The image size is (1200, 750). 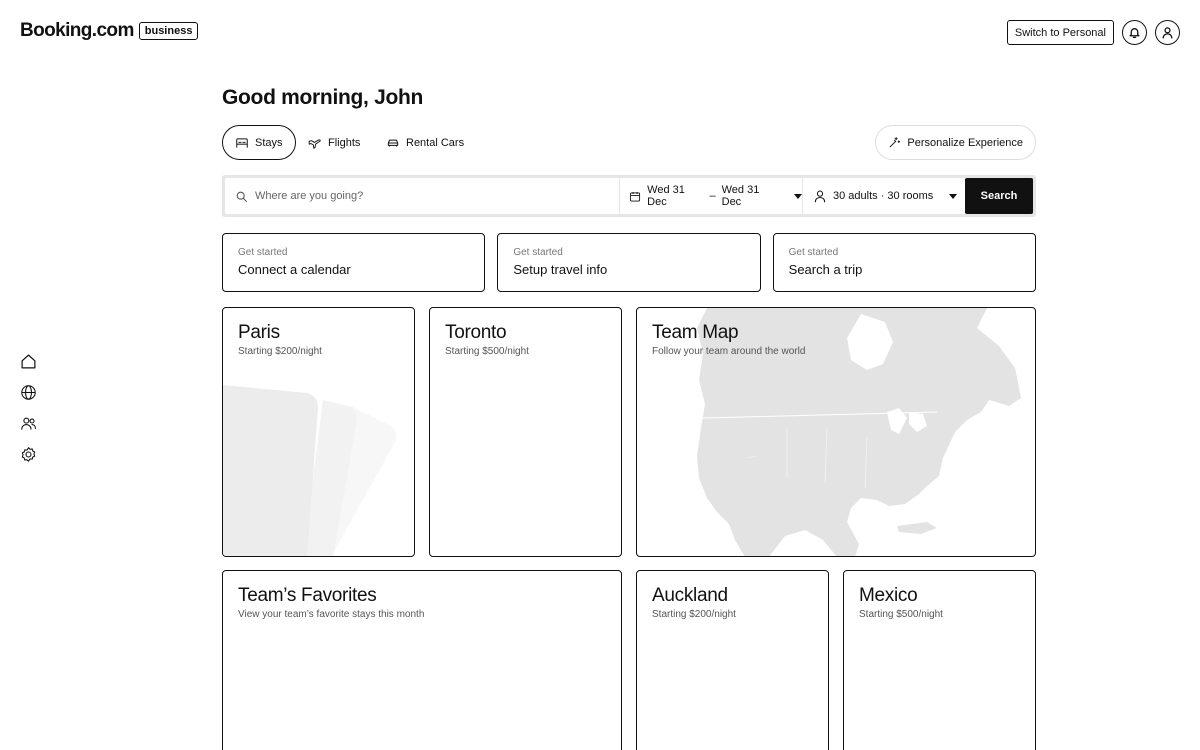 I want to click on notifications-button, so click(x=1134, y=32).